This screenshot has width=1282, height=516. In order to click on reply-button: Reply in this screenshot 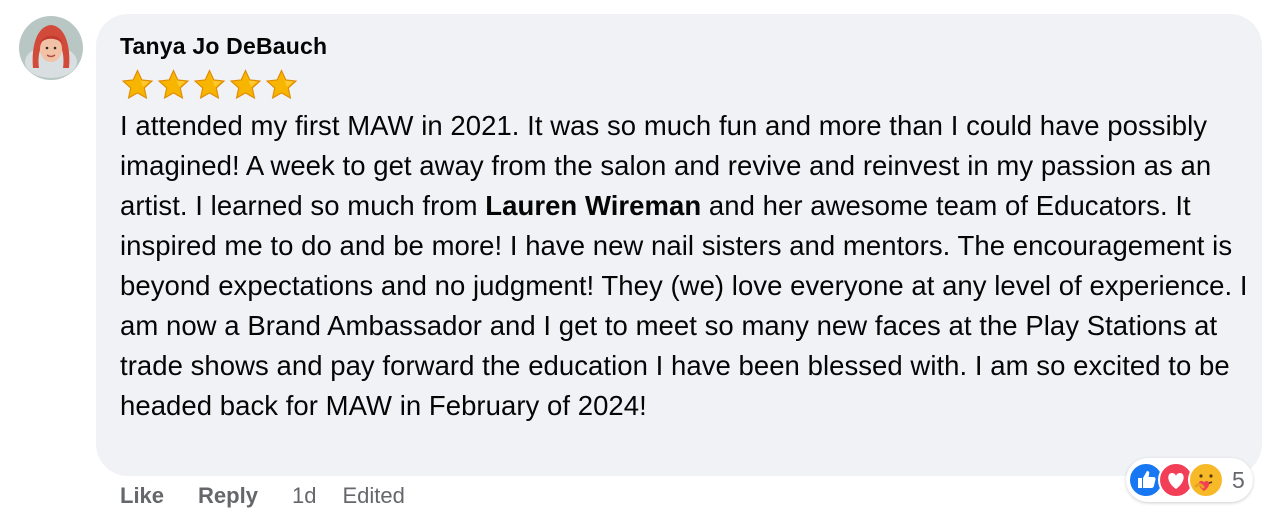, I will do `click(228, 496)`.